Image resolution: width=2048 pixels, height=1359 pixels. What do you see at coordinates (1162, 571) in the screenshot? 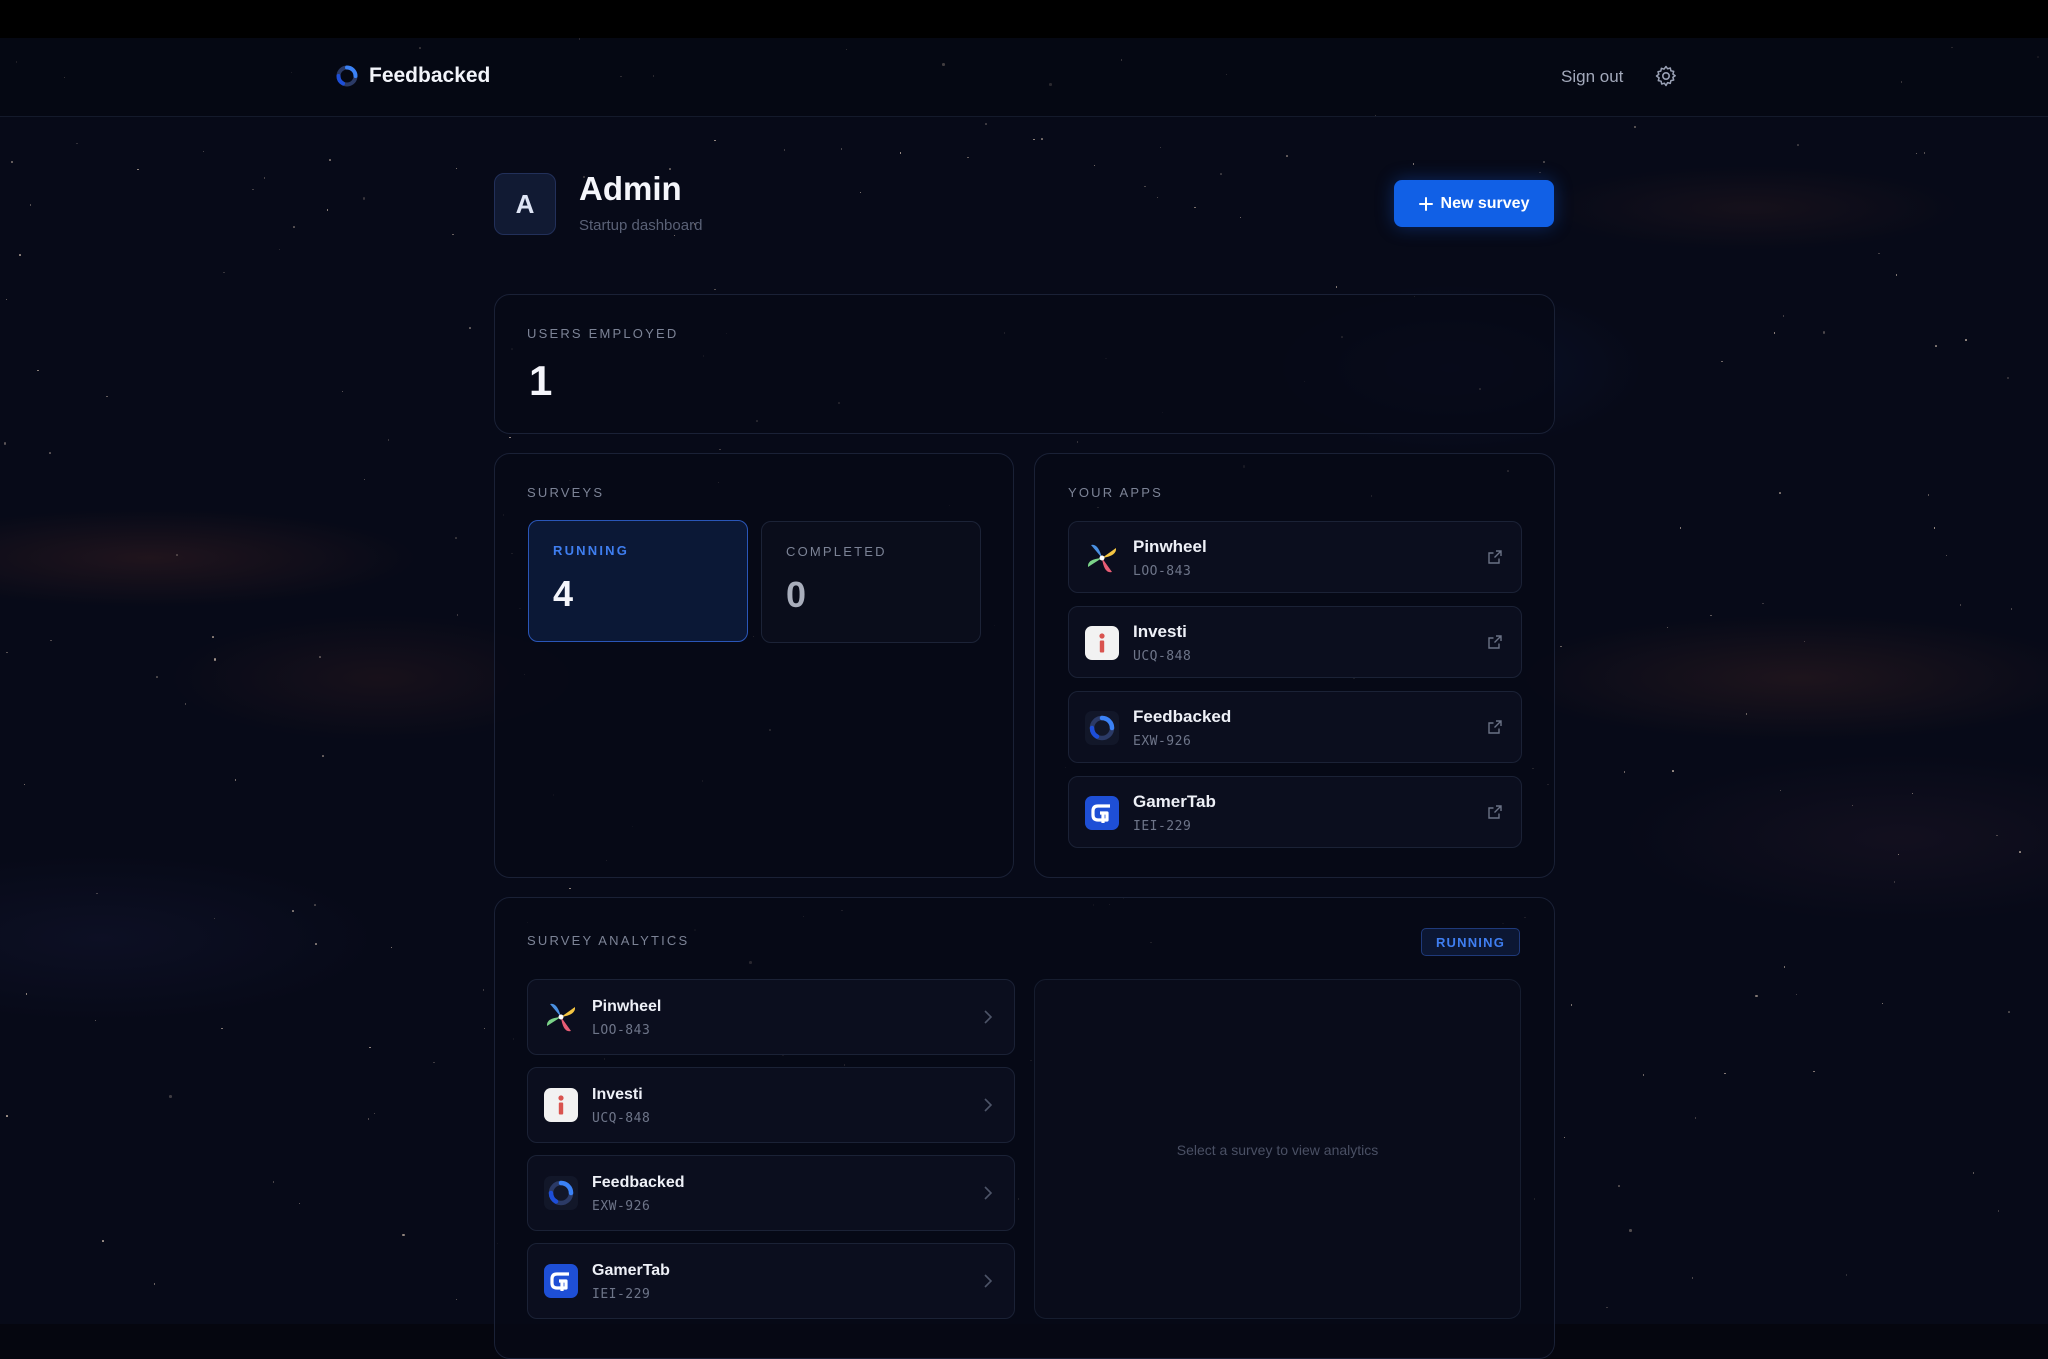
I see `app-code: LOO-843` at bounding box center [1162, 571].